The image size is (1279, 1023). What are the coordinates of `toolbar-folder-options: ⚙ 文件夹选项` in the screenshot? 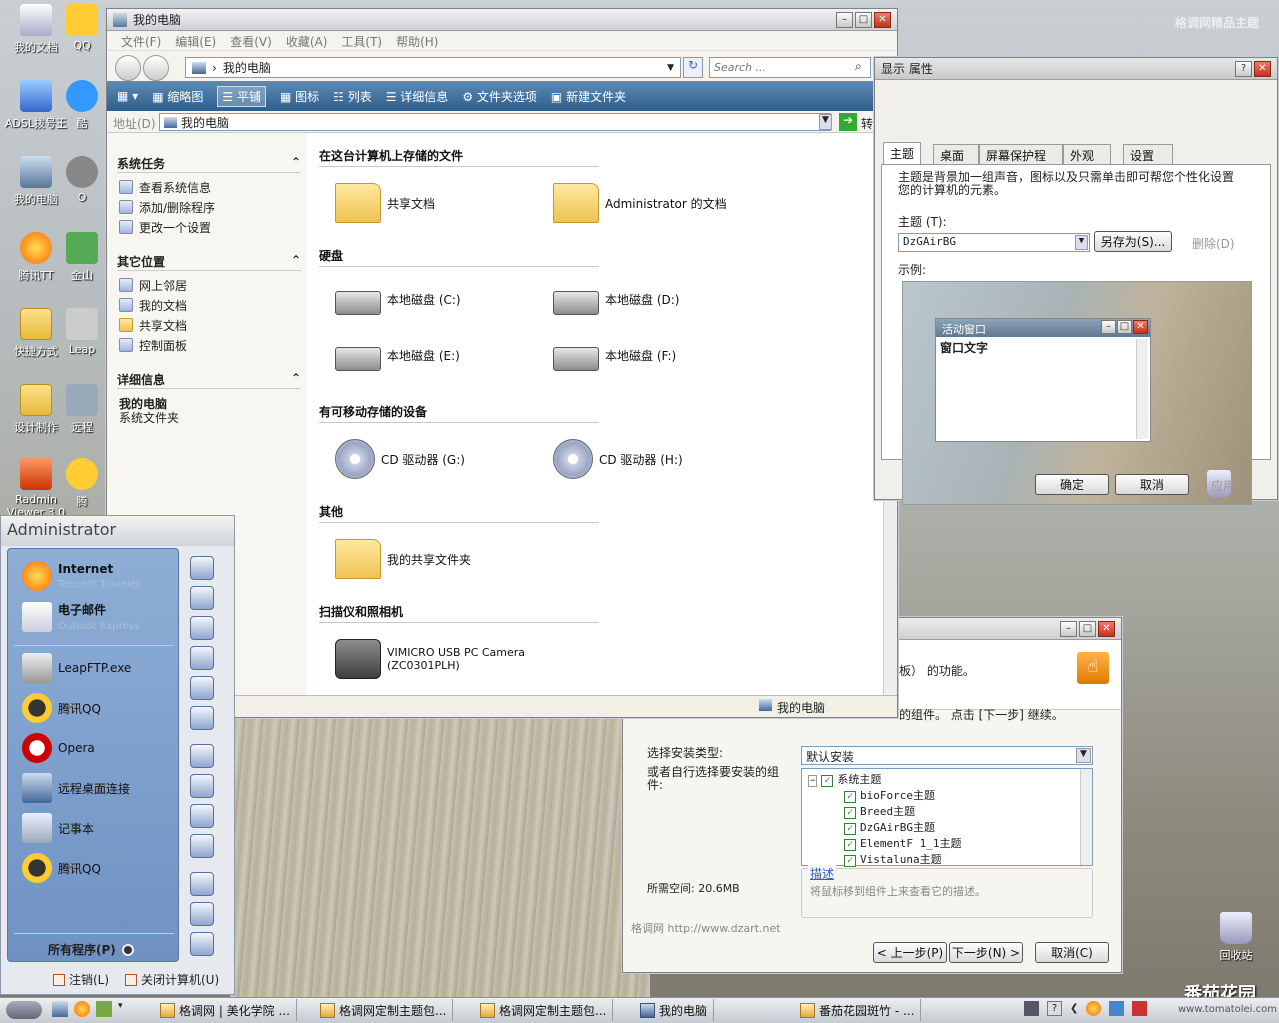 It's located at (499, 96).